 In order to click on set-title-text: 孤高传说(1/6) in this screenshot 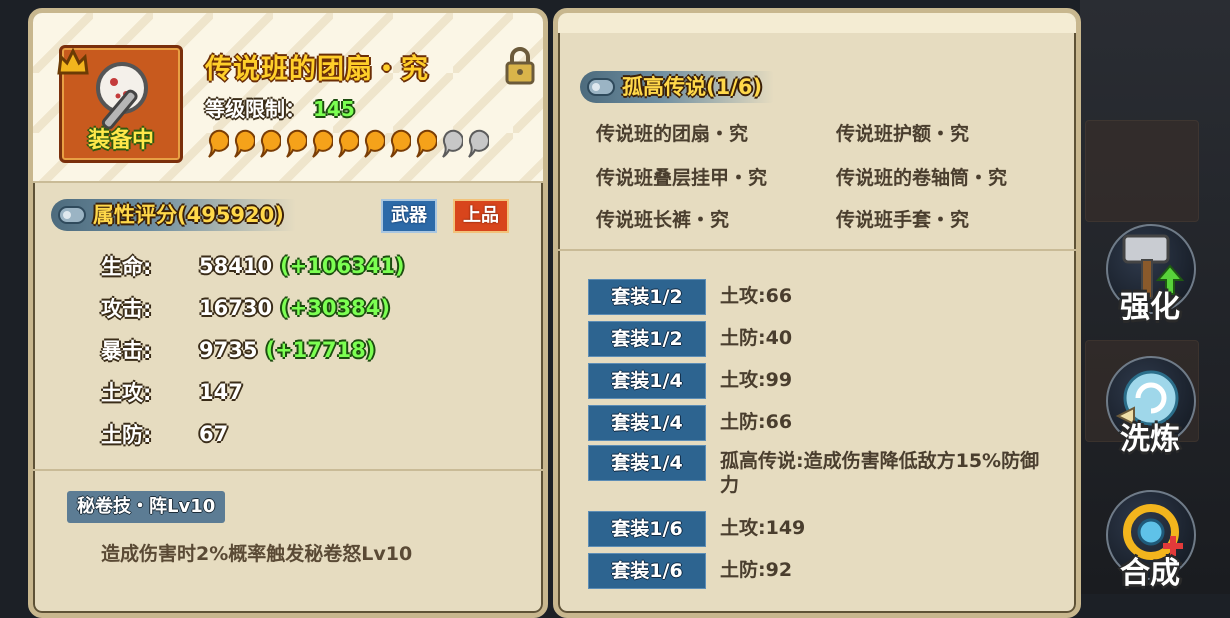, I will do `click(692, 87)`.